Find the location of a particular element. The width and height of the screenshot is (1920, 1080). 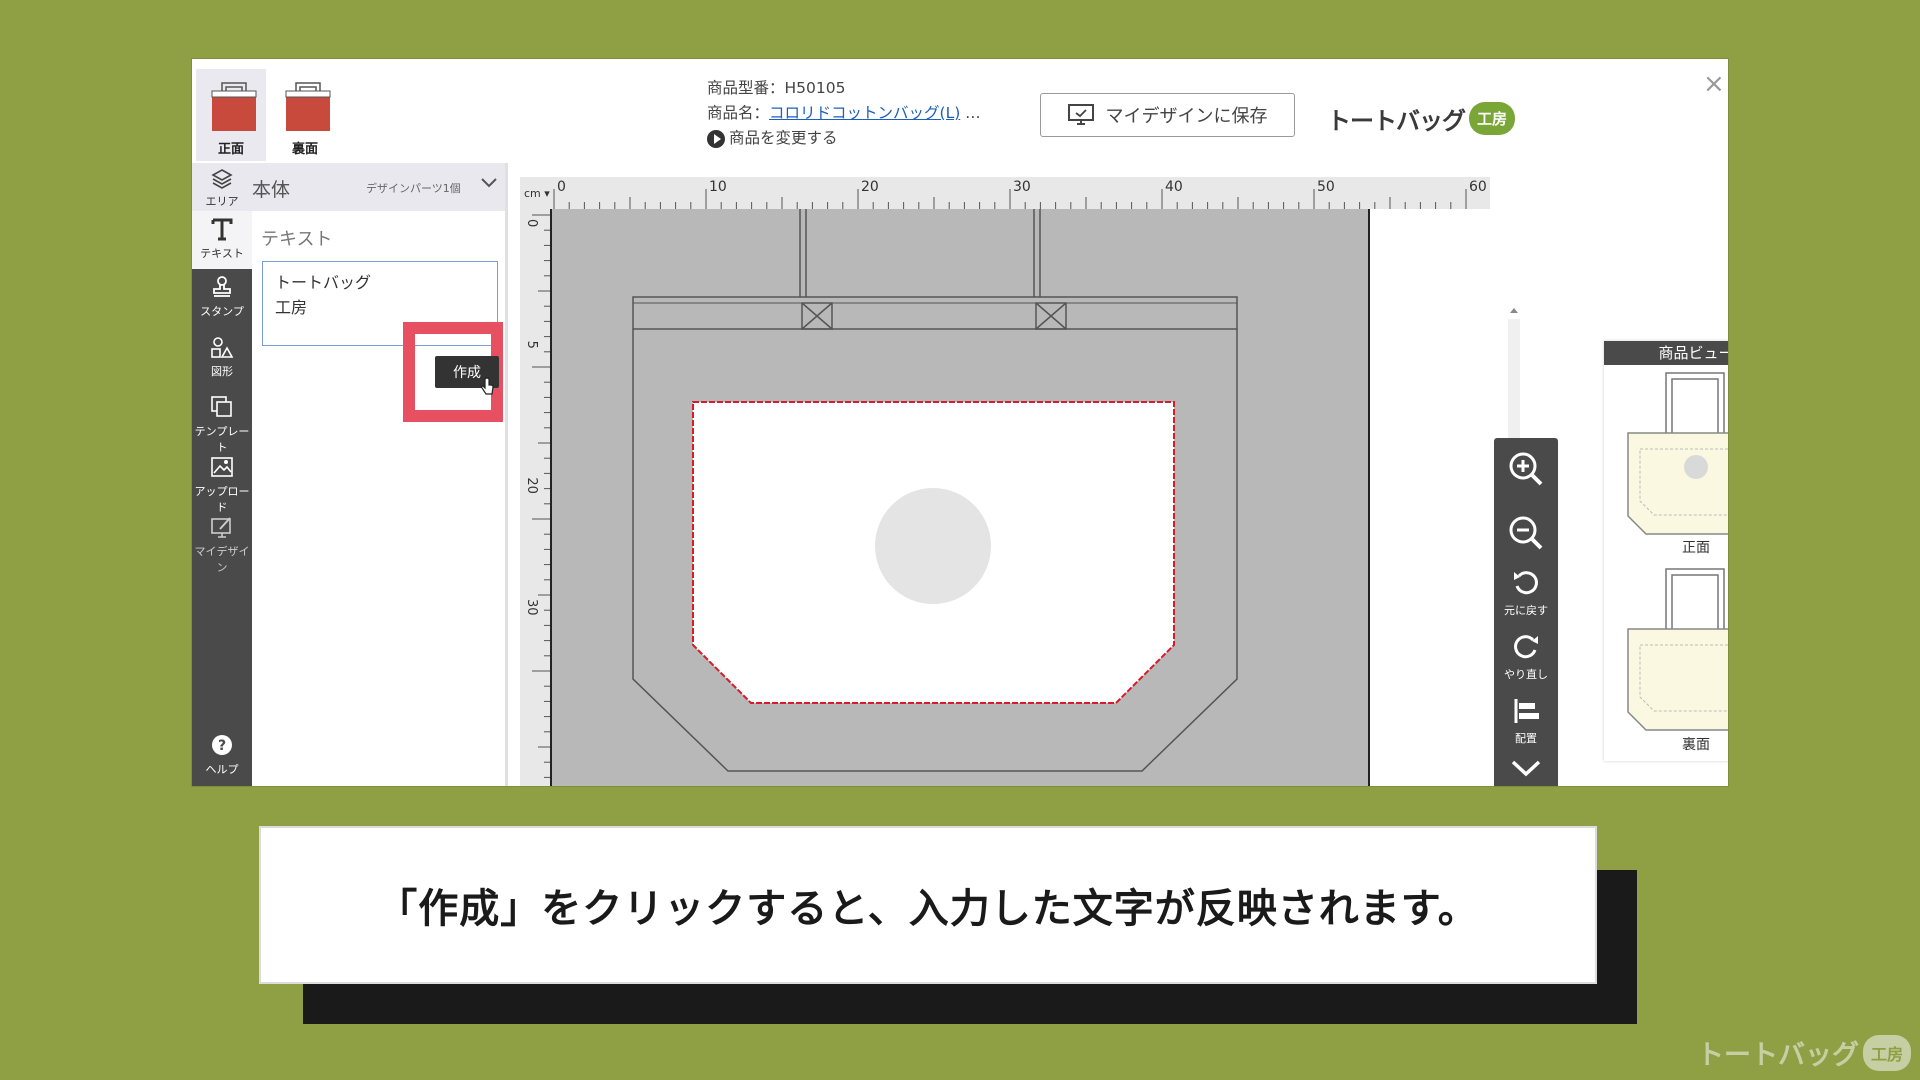

tool-text-label: テキスト is located at coordinates (222, 253).